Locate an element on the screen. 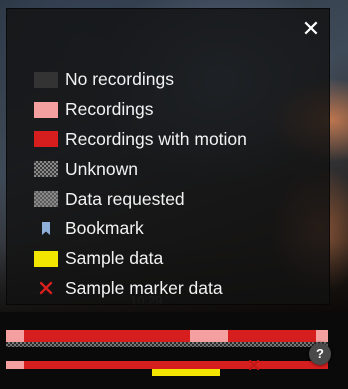 The width and height of the screenshot is (348, 389). legend-label: Bookmark is located at coordinates (104, 228).